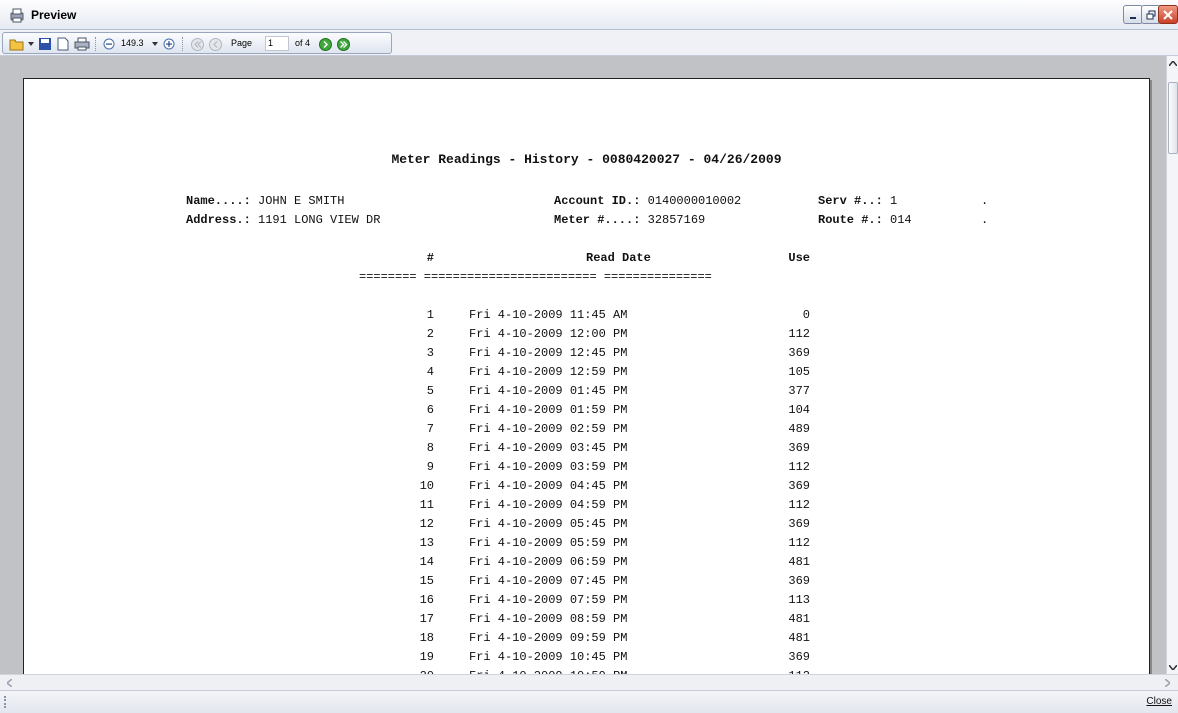  Describe the element at coordinates (548, 315) in the screenshot. I see `row-read-date: Fri 4-10-2009 11:45 AM` at that location.